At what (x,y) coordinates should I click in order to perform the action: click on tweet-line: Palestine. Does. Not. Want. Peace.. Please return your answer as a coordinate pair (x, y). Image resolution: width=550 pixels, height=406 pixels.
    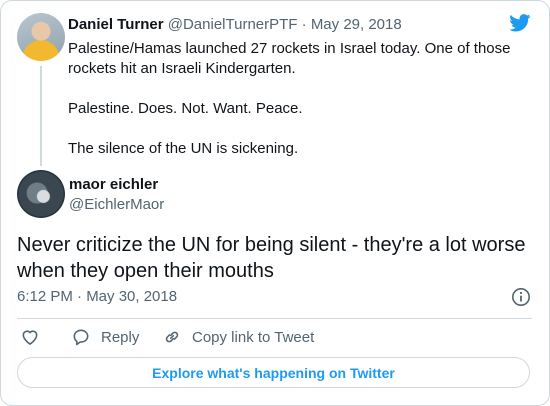
    Looking at the image, I should click on (185, 108).